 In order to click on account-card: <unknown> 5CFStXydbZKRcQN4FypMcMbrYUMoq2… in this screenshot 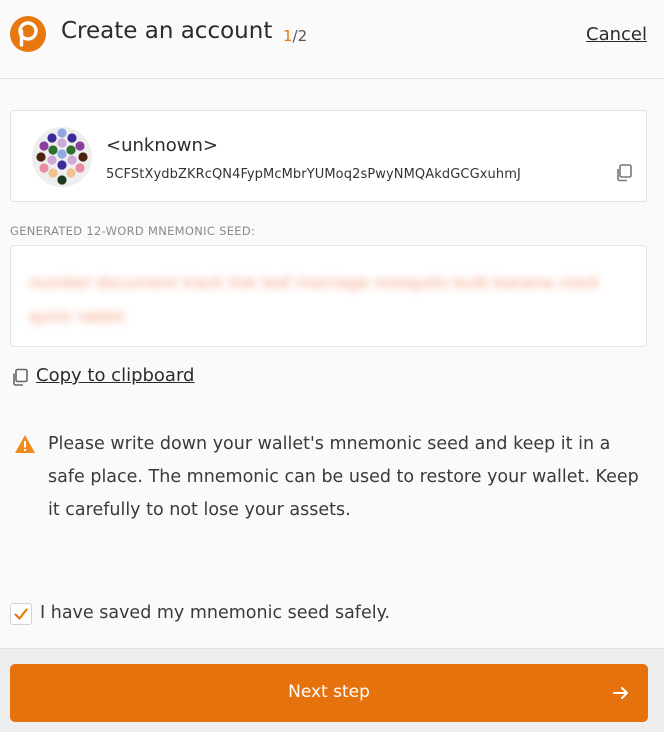, I will do `click(328, 156)`.